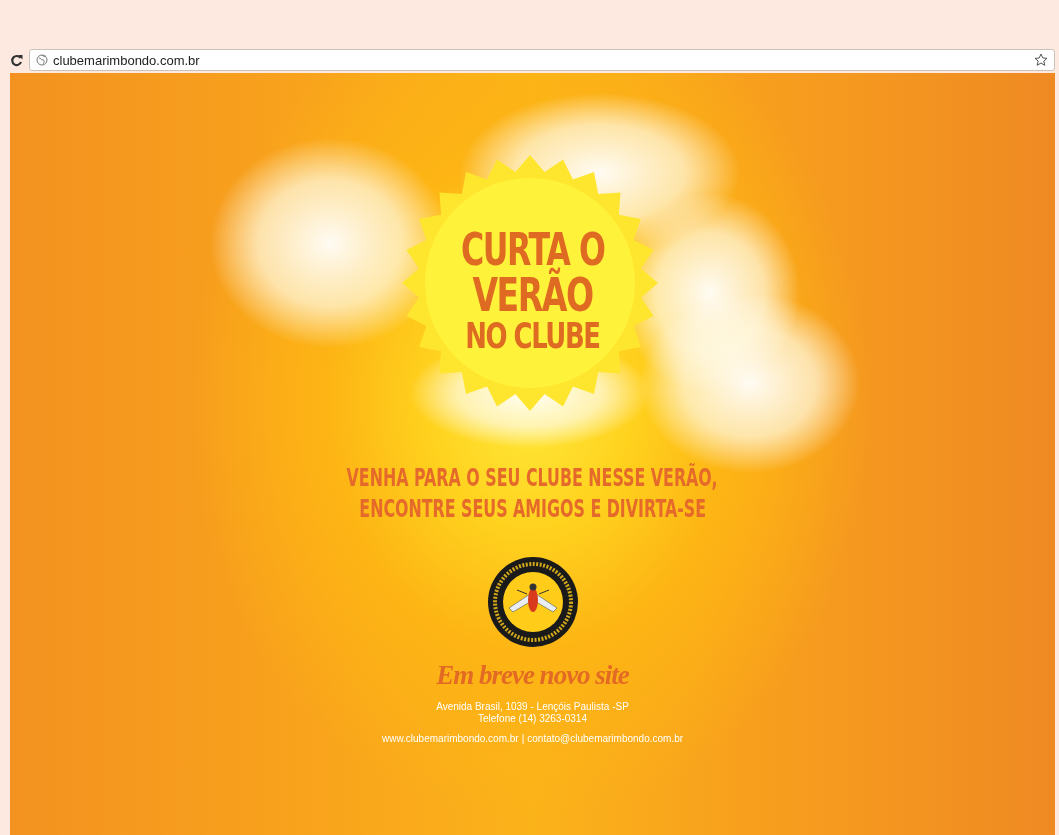  What do you see at coordinates (605, 739) in the screenshot?
I see `email-link: contato@clubemarimbondo.com.br` at bounding box center [605, 739].